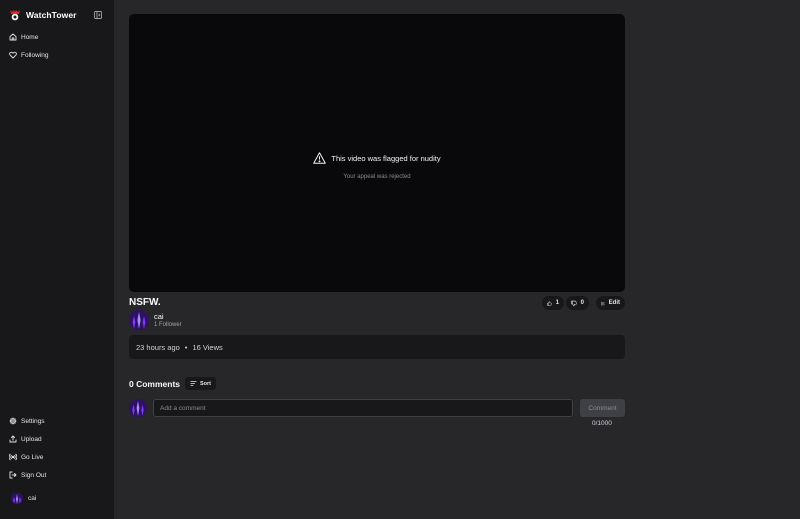  Describe the element at coordinates (614, 303) in the screenshot. I see `edit-label: Edit` at that location.